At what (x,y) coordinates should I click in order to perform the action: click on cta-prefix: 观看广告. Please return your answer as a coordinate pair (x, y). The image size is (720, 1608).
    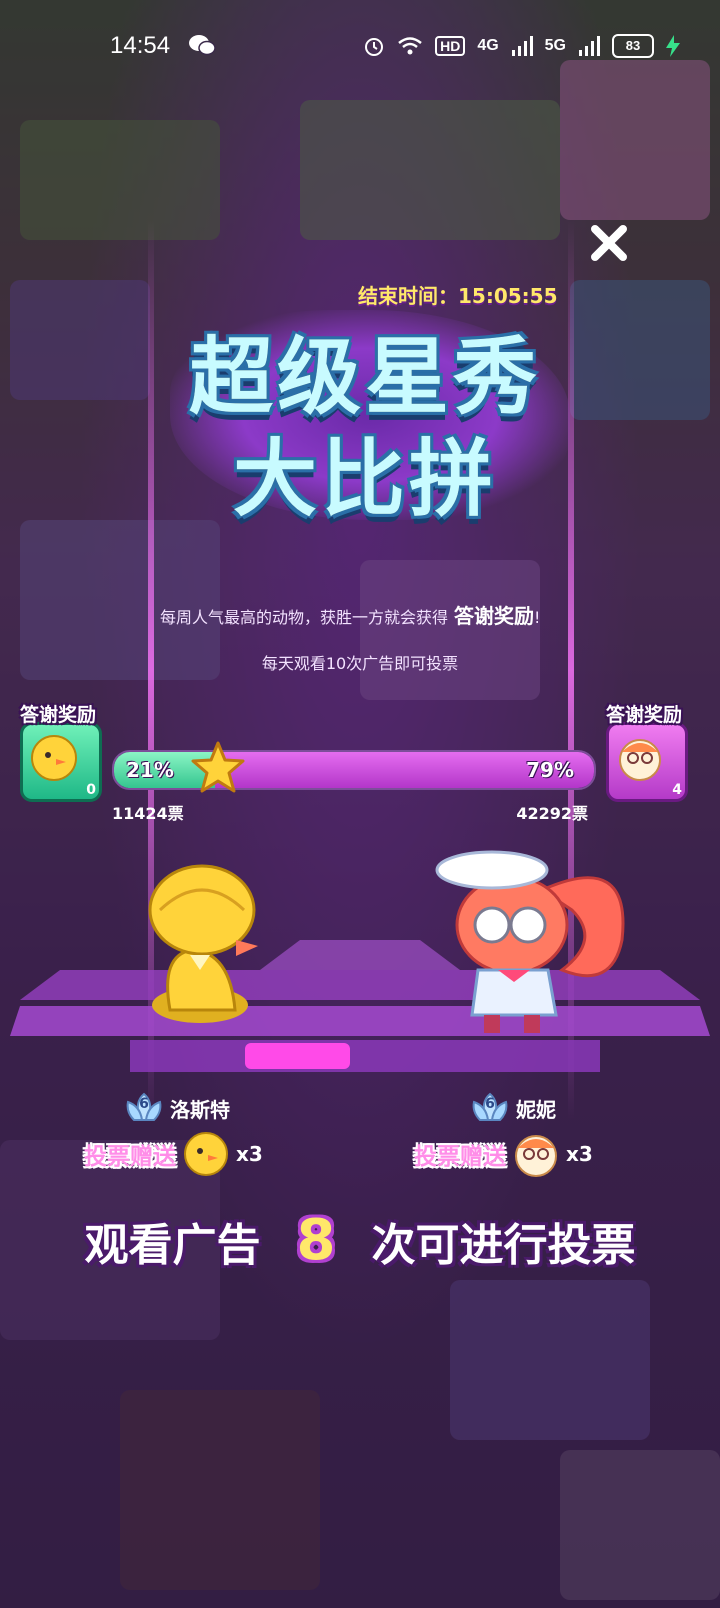
    Looking at the image, I should click on (172, 1245).